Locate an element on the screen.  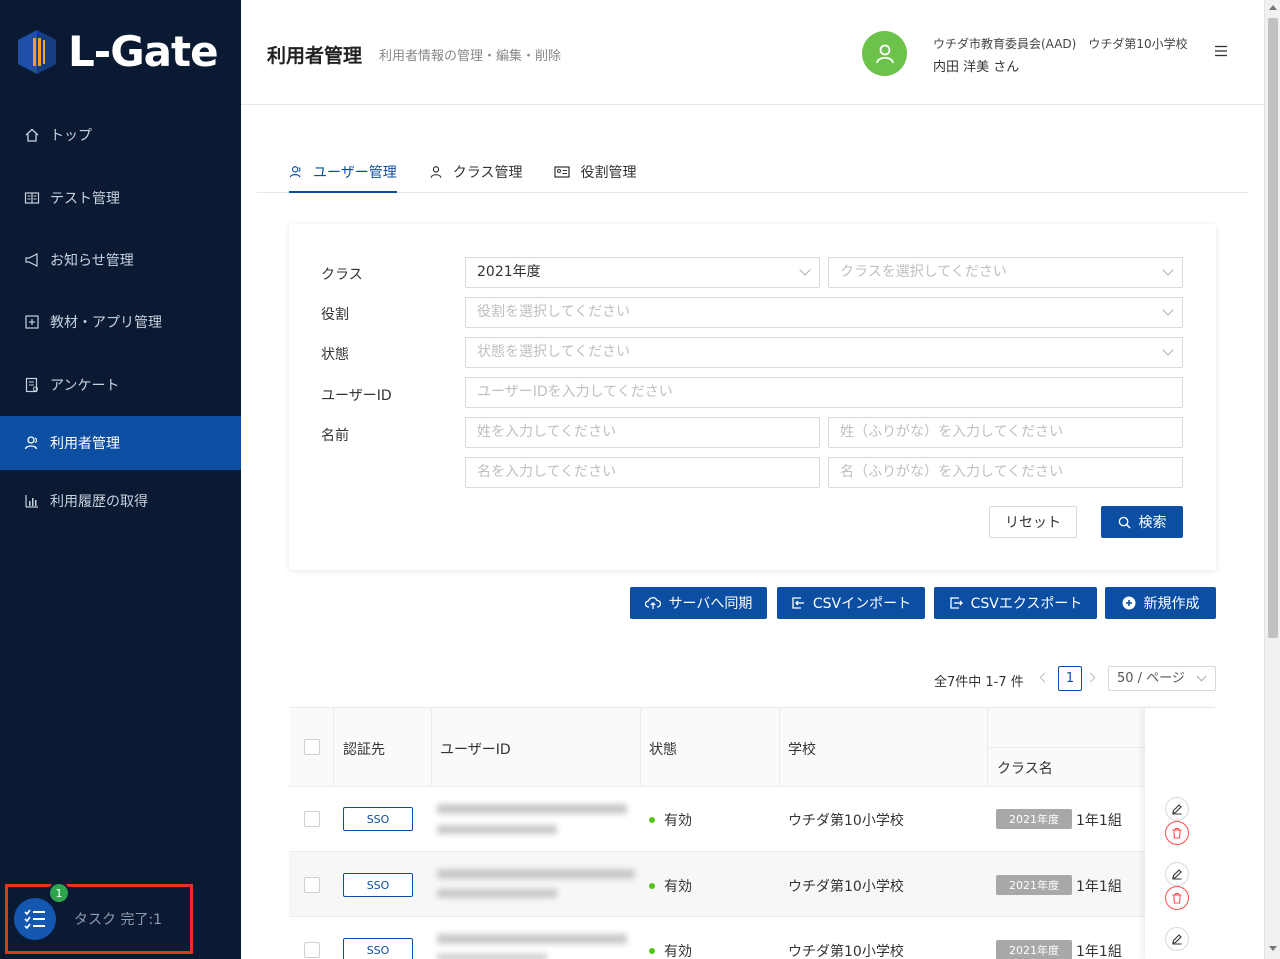
csv-export-button: CSVエクスポート is located at coordinates (1015, 603).